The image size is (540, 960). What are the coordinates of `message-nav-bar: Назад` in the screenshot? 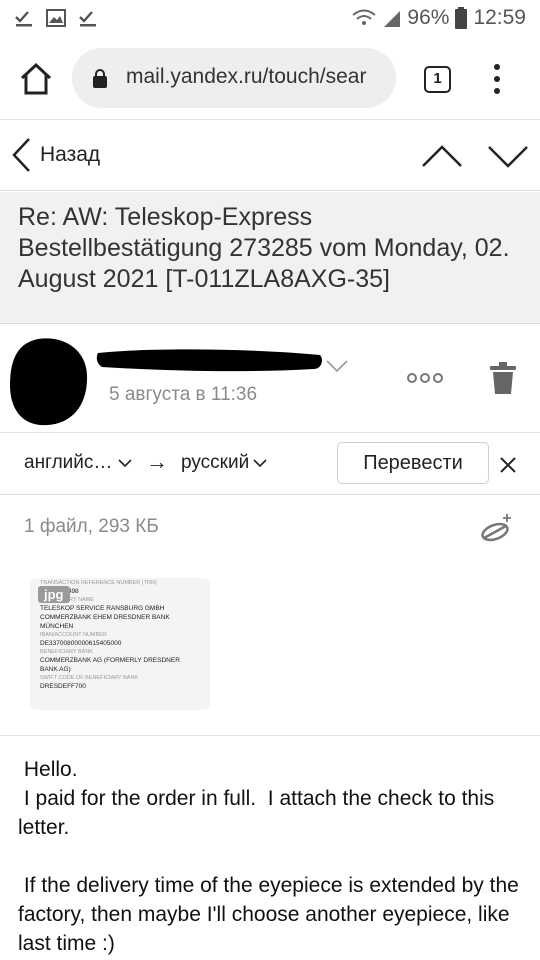 It's located at (270, 156).